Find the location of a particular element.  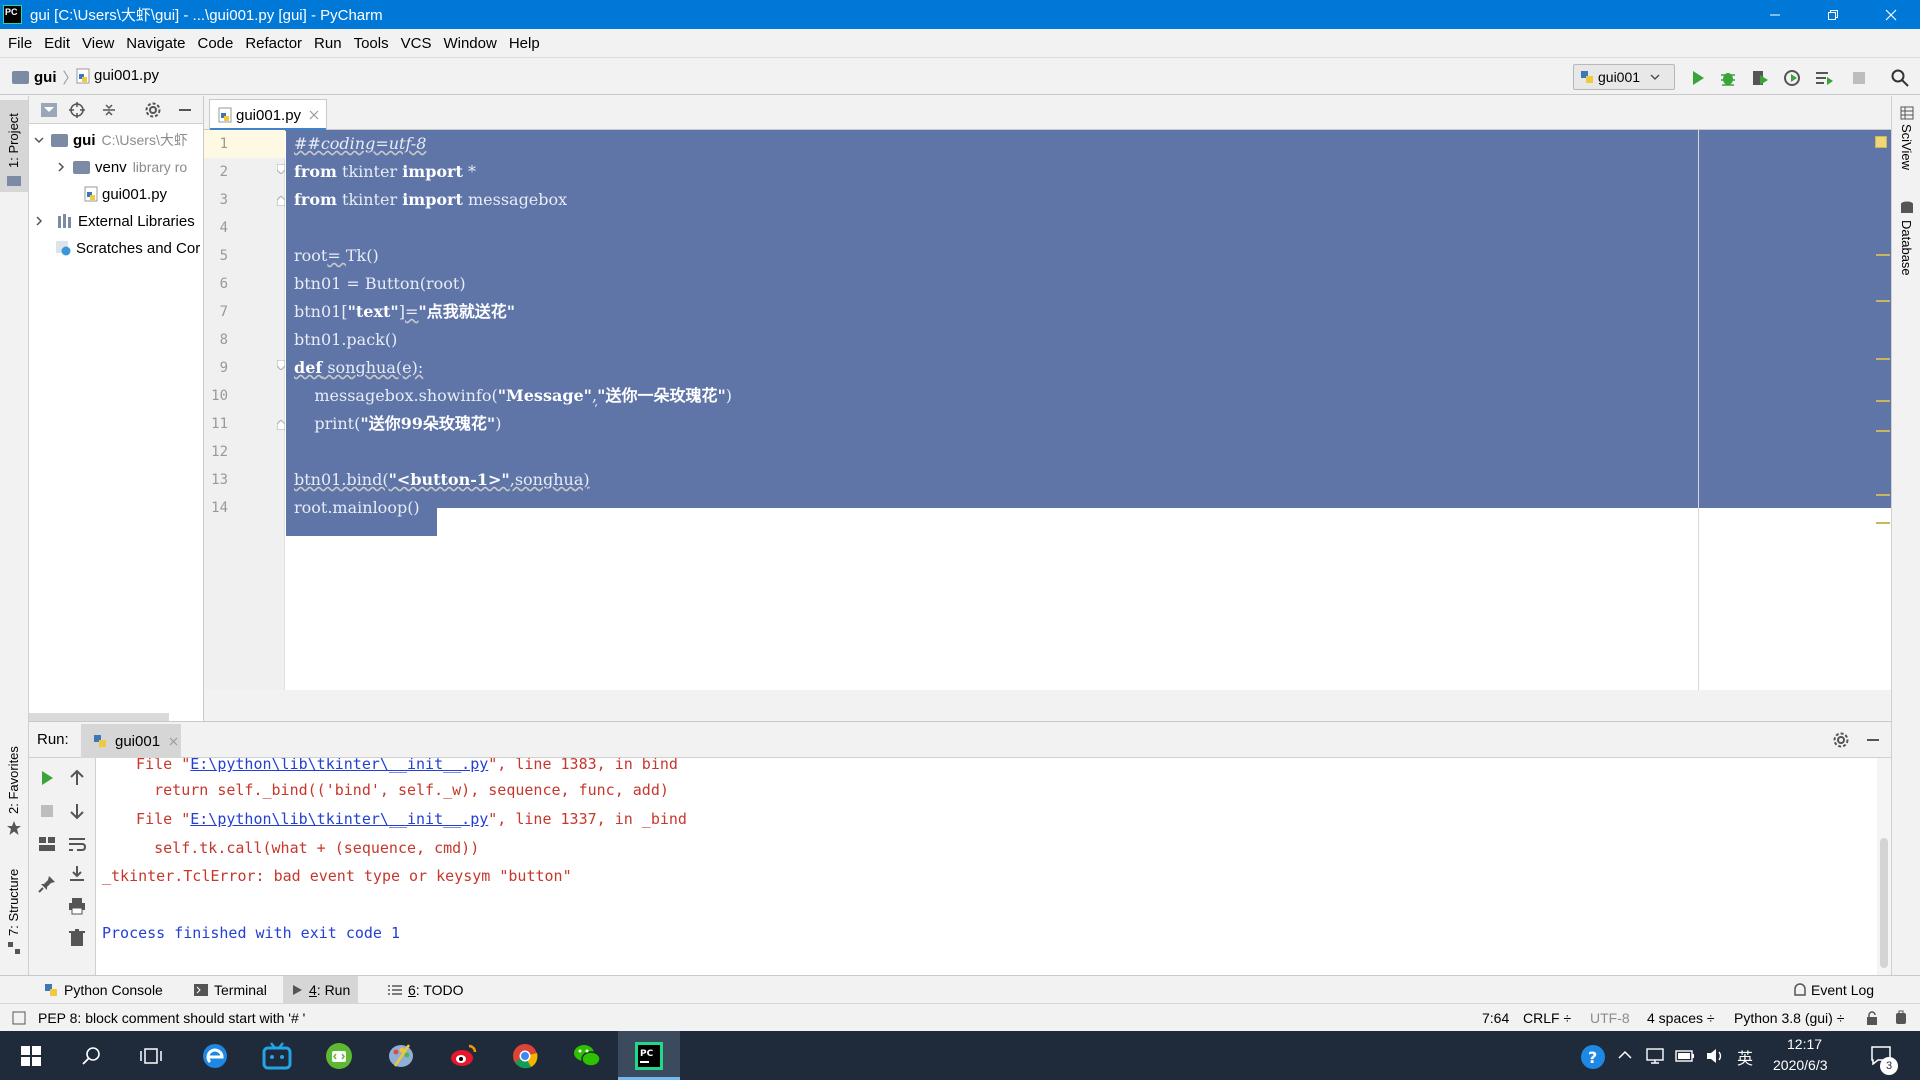

task-view-button is located at coordinates (151, 1055).